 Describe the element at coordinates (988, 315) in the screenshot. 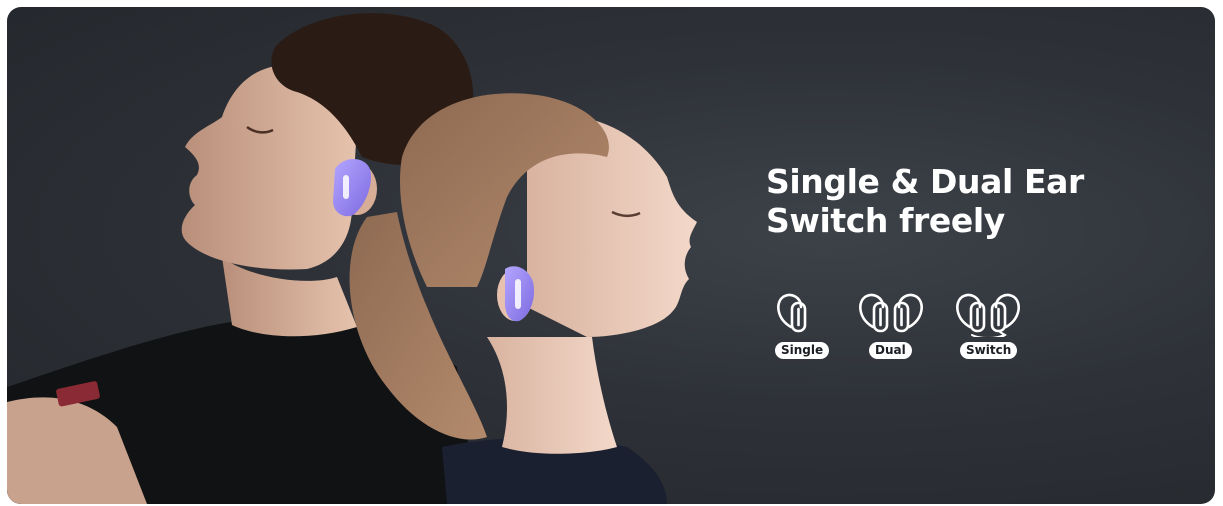

I see `switch-earbuds-icon` at that location.